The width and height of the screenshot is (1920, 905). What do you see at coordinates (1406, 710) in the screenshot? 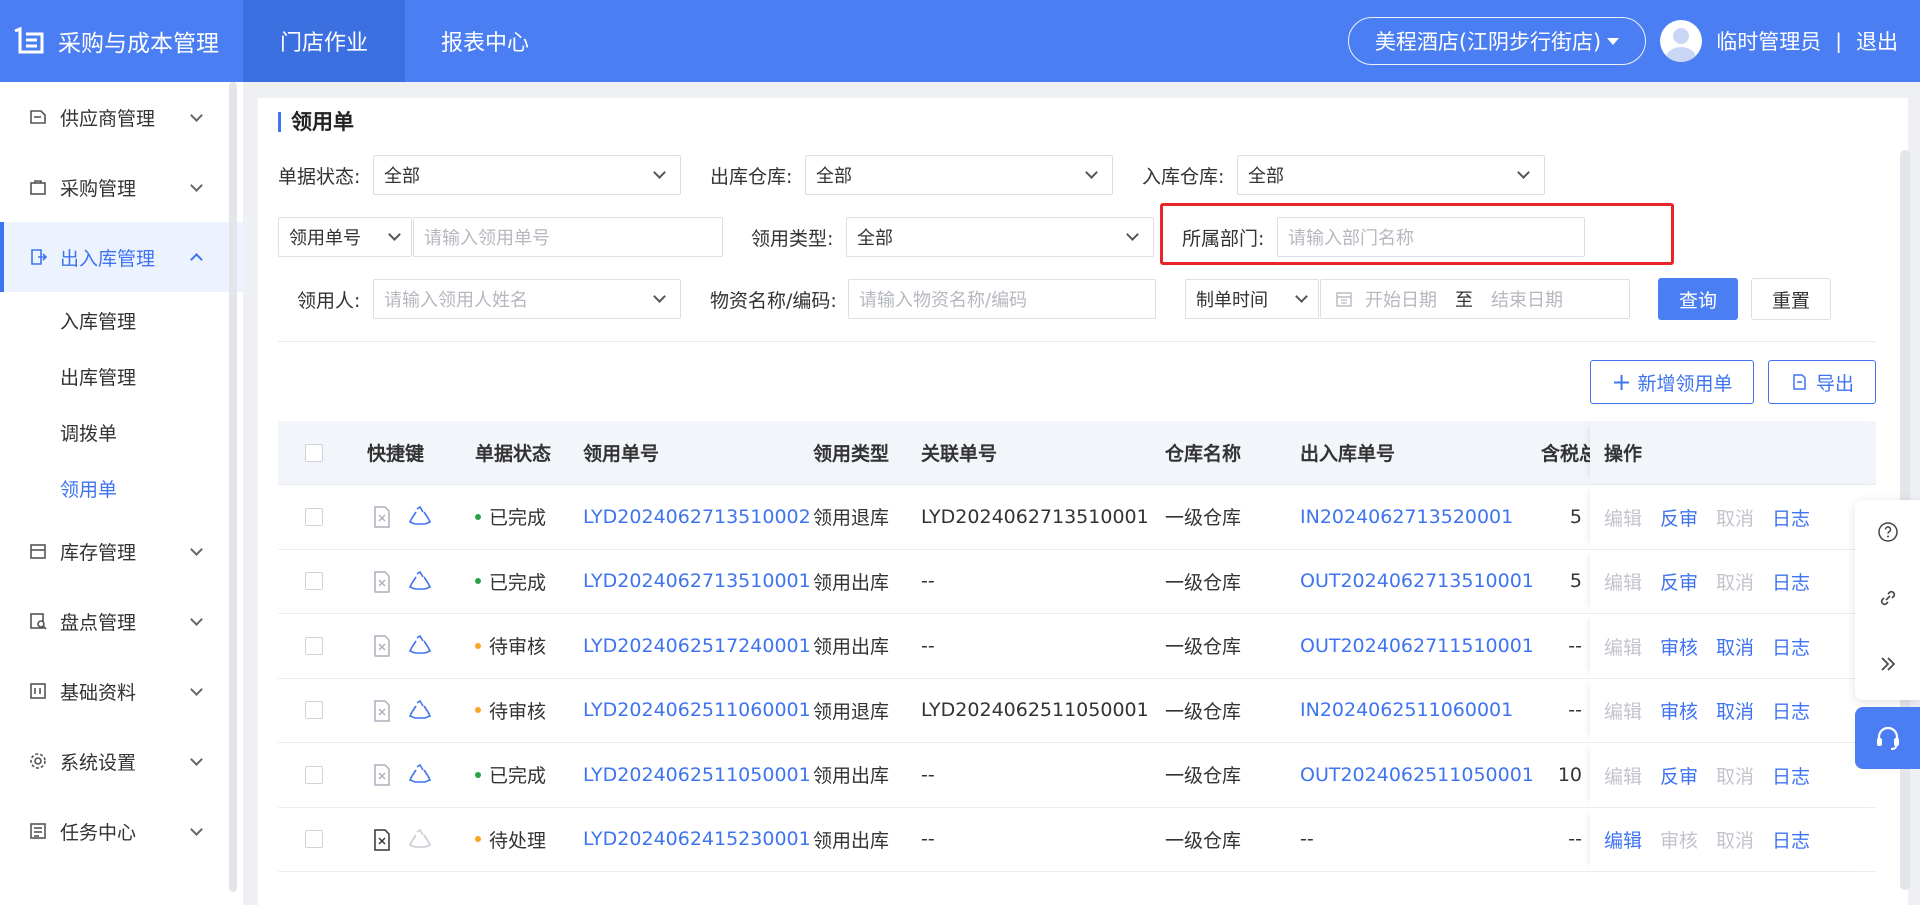
I see `io-no-cell: IN2024062511060001` at bounding box center [1406, 710].